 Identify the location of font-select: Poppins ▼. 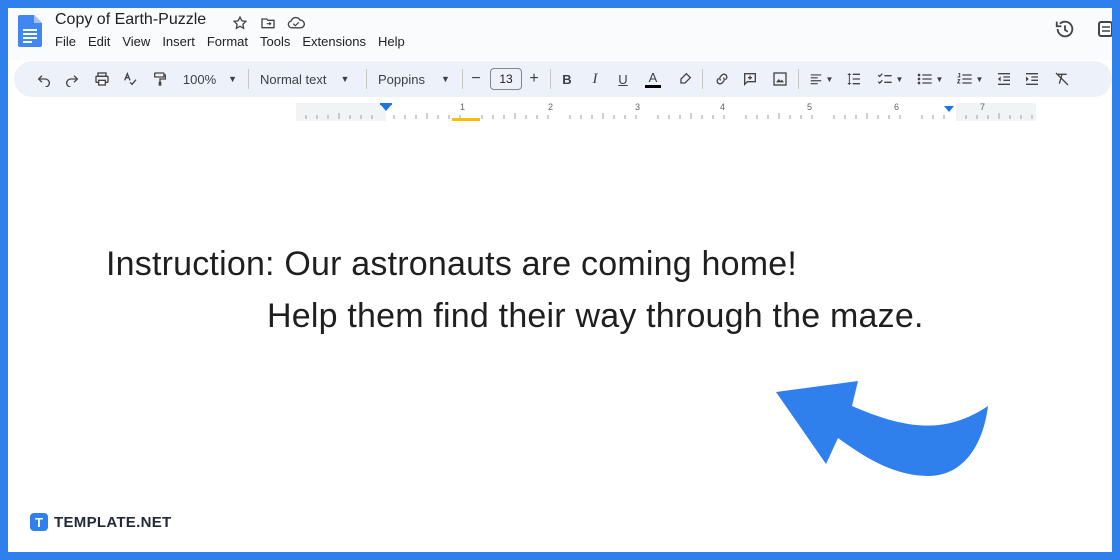
(418, 79).